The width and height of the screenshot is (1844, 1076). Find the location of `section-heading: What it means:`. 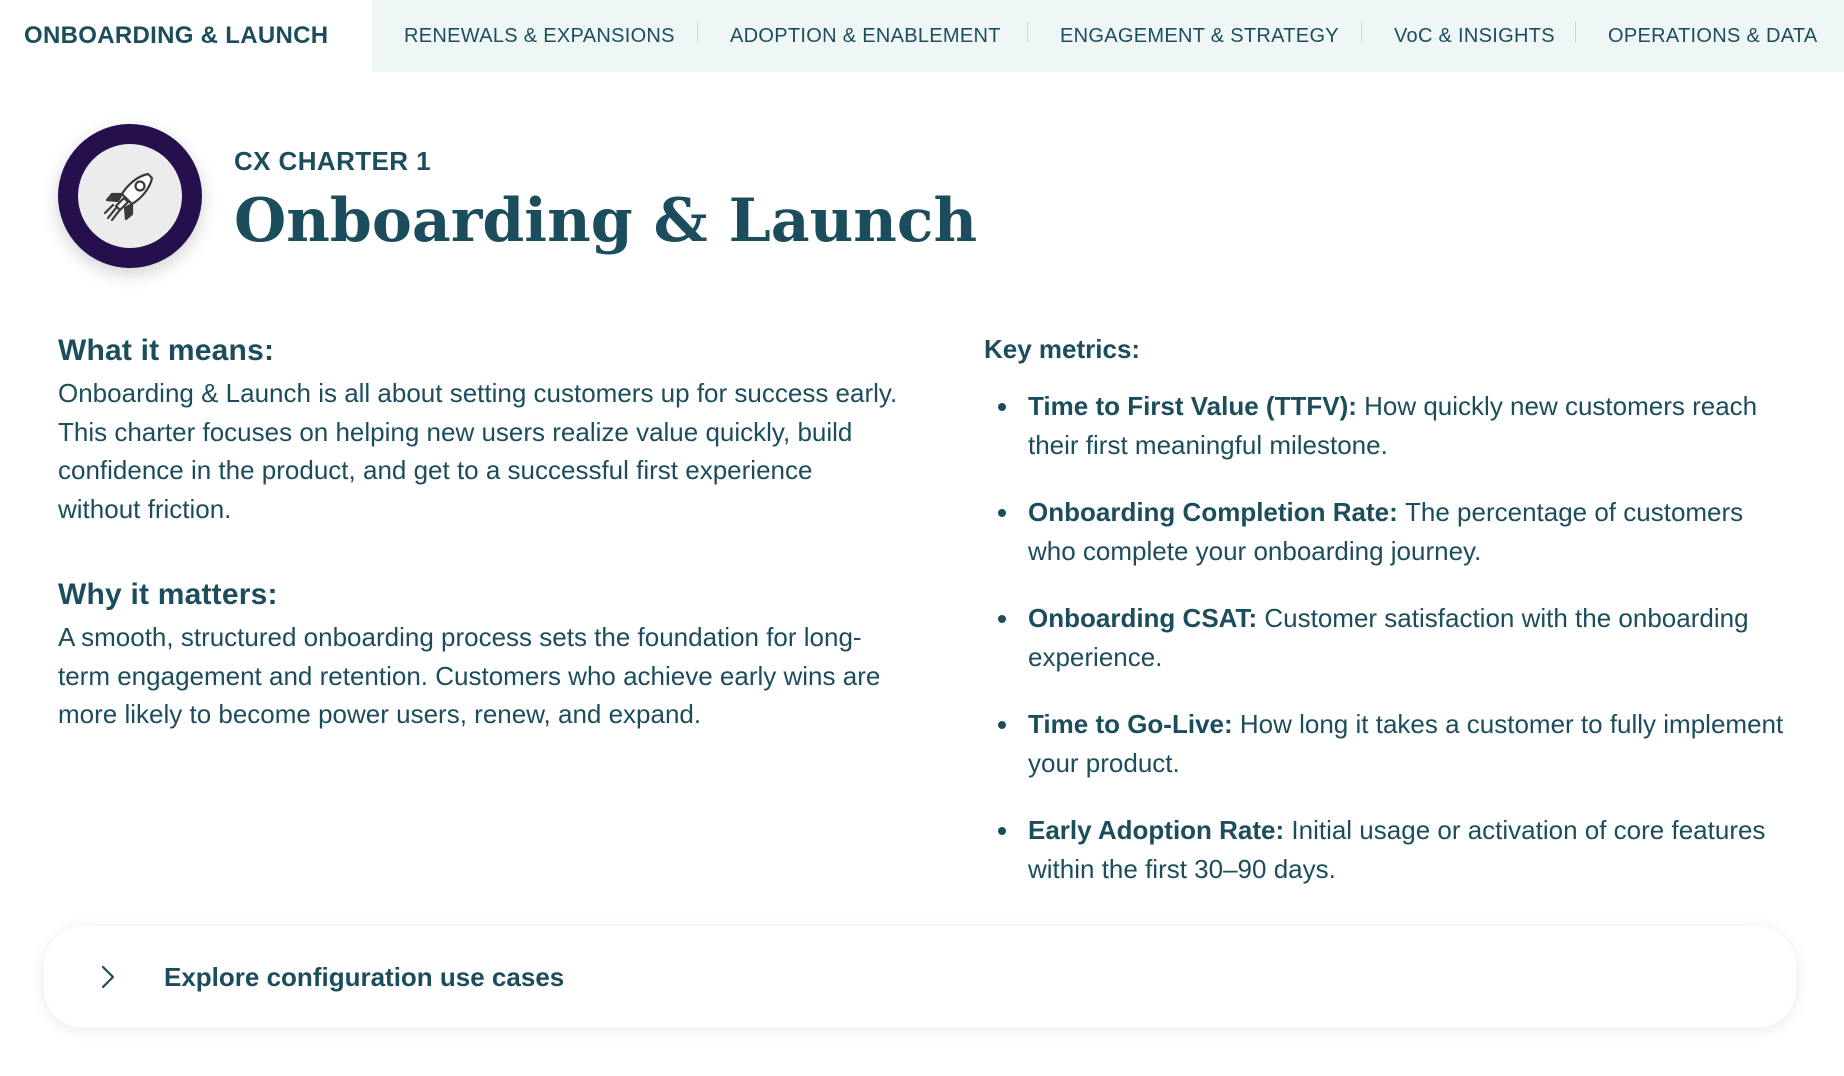

section-heading: What it means: is located at coordinates (166, 350).